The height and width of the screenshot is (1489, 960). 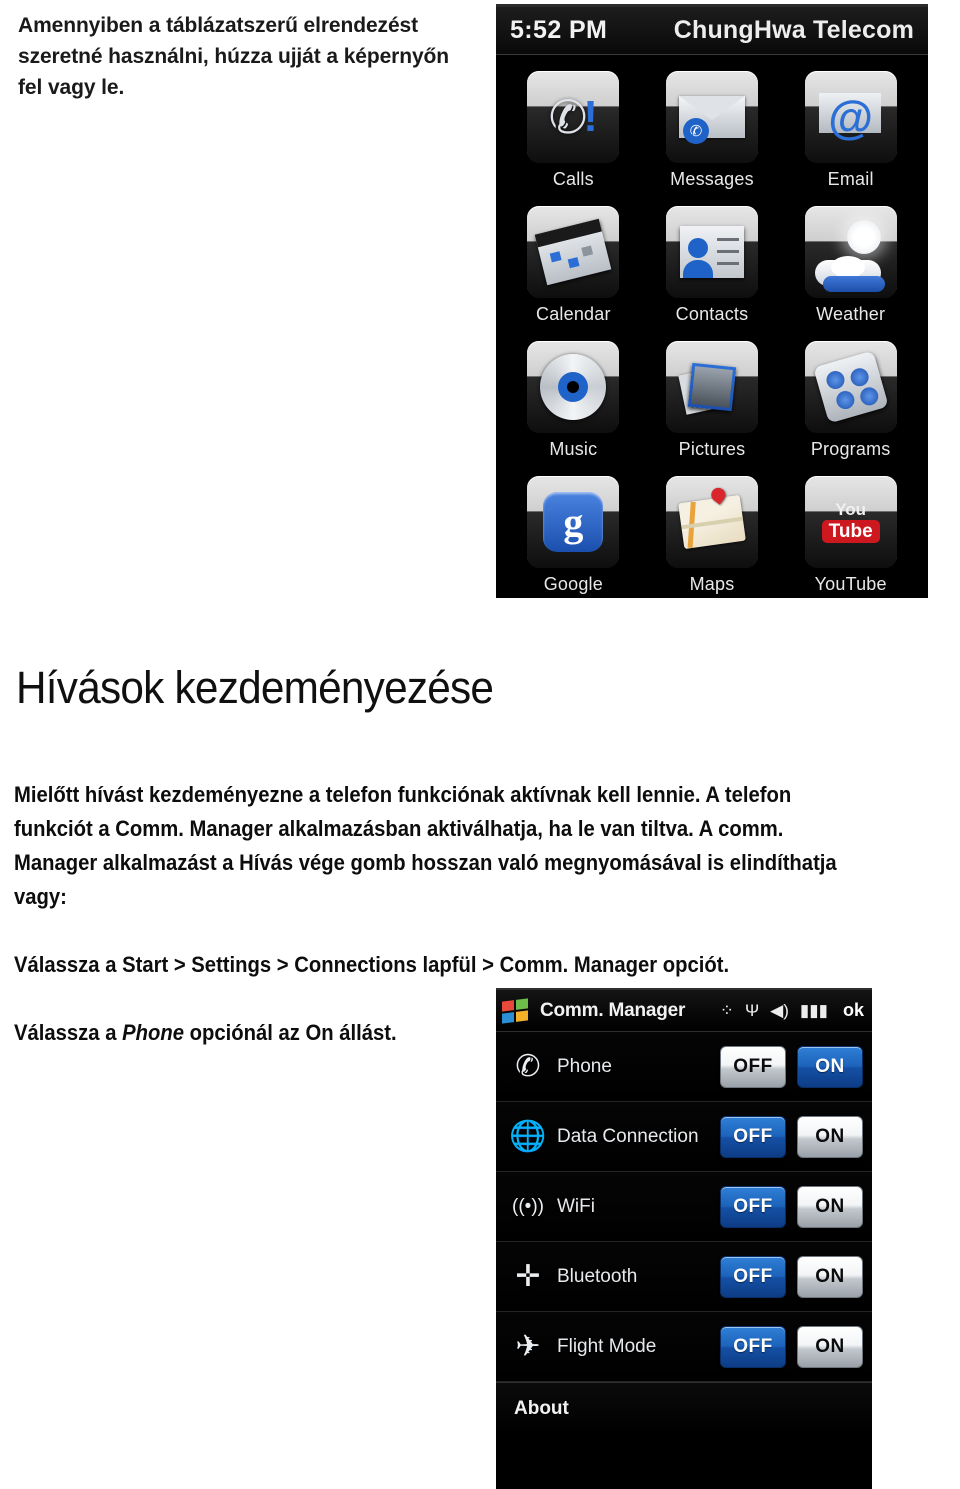 What do you see at coordinates (712, 449) in the screenshot?
I see `app-label: Pictures` at bounding box center [712, 449].